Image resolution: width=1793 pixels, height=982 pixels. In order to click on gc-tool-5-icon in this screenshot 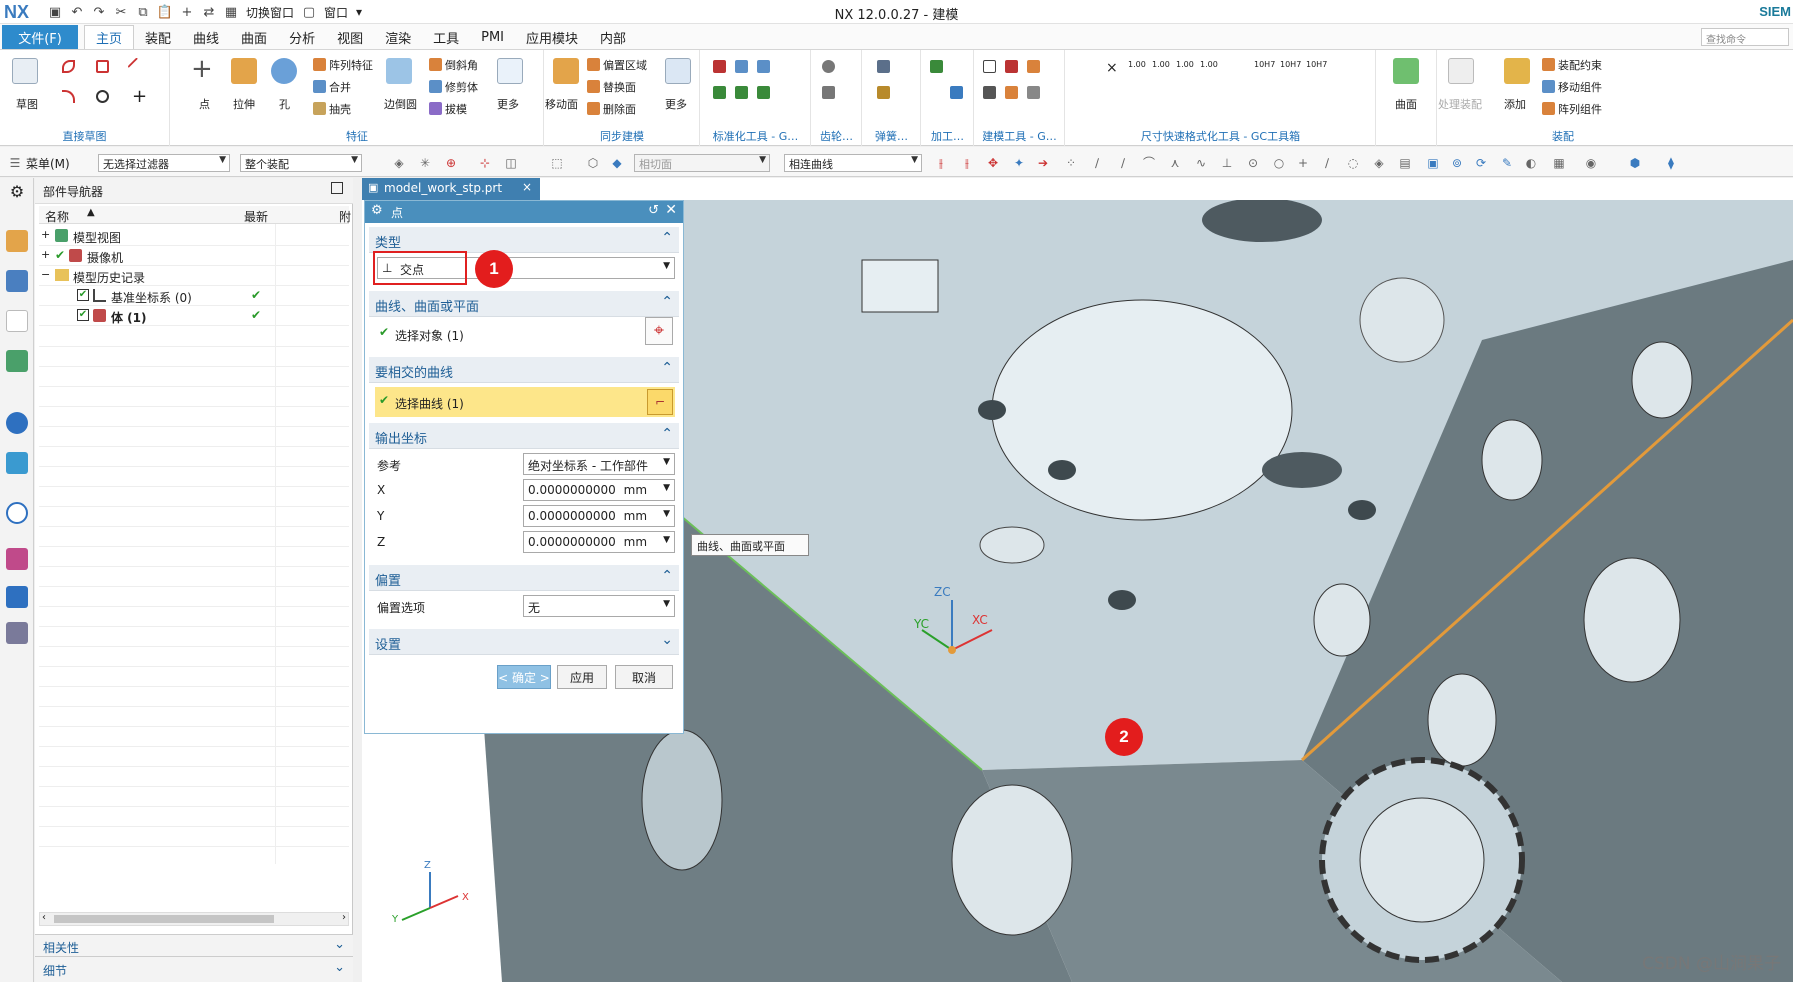, I will do `click(741, 92)`.